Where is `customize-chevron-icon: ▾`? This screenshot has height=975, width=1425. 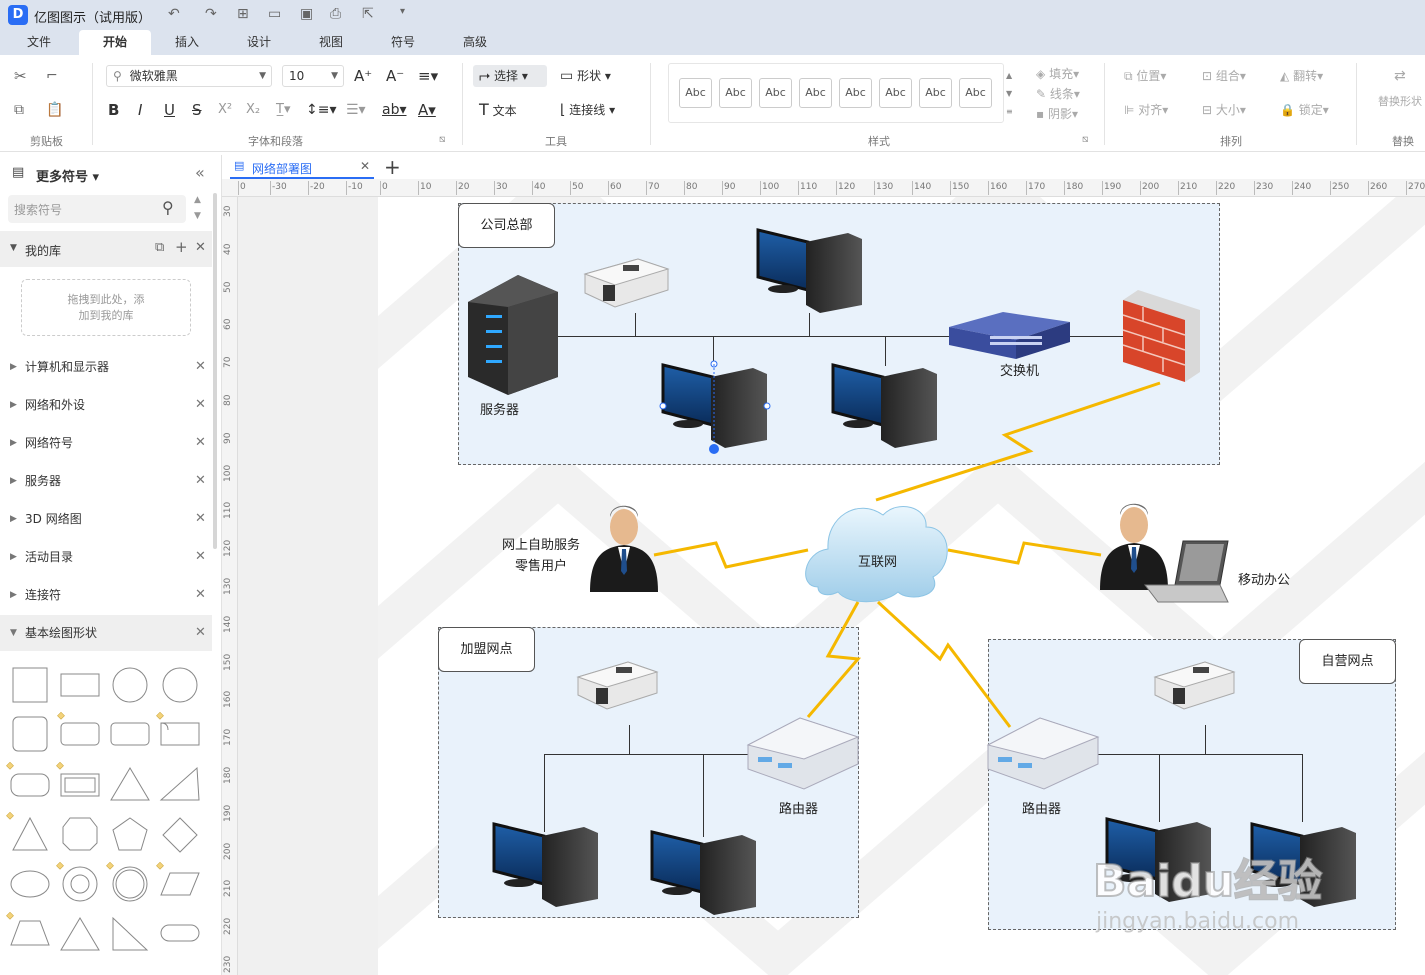 customize-chevron-icon: ▾ is located at coordinates (402, 11).